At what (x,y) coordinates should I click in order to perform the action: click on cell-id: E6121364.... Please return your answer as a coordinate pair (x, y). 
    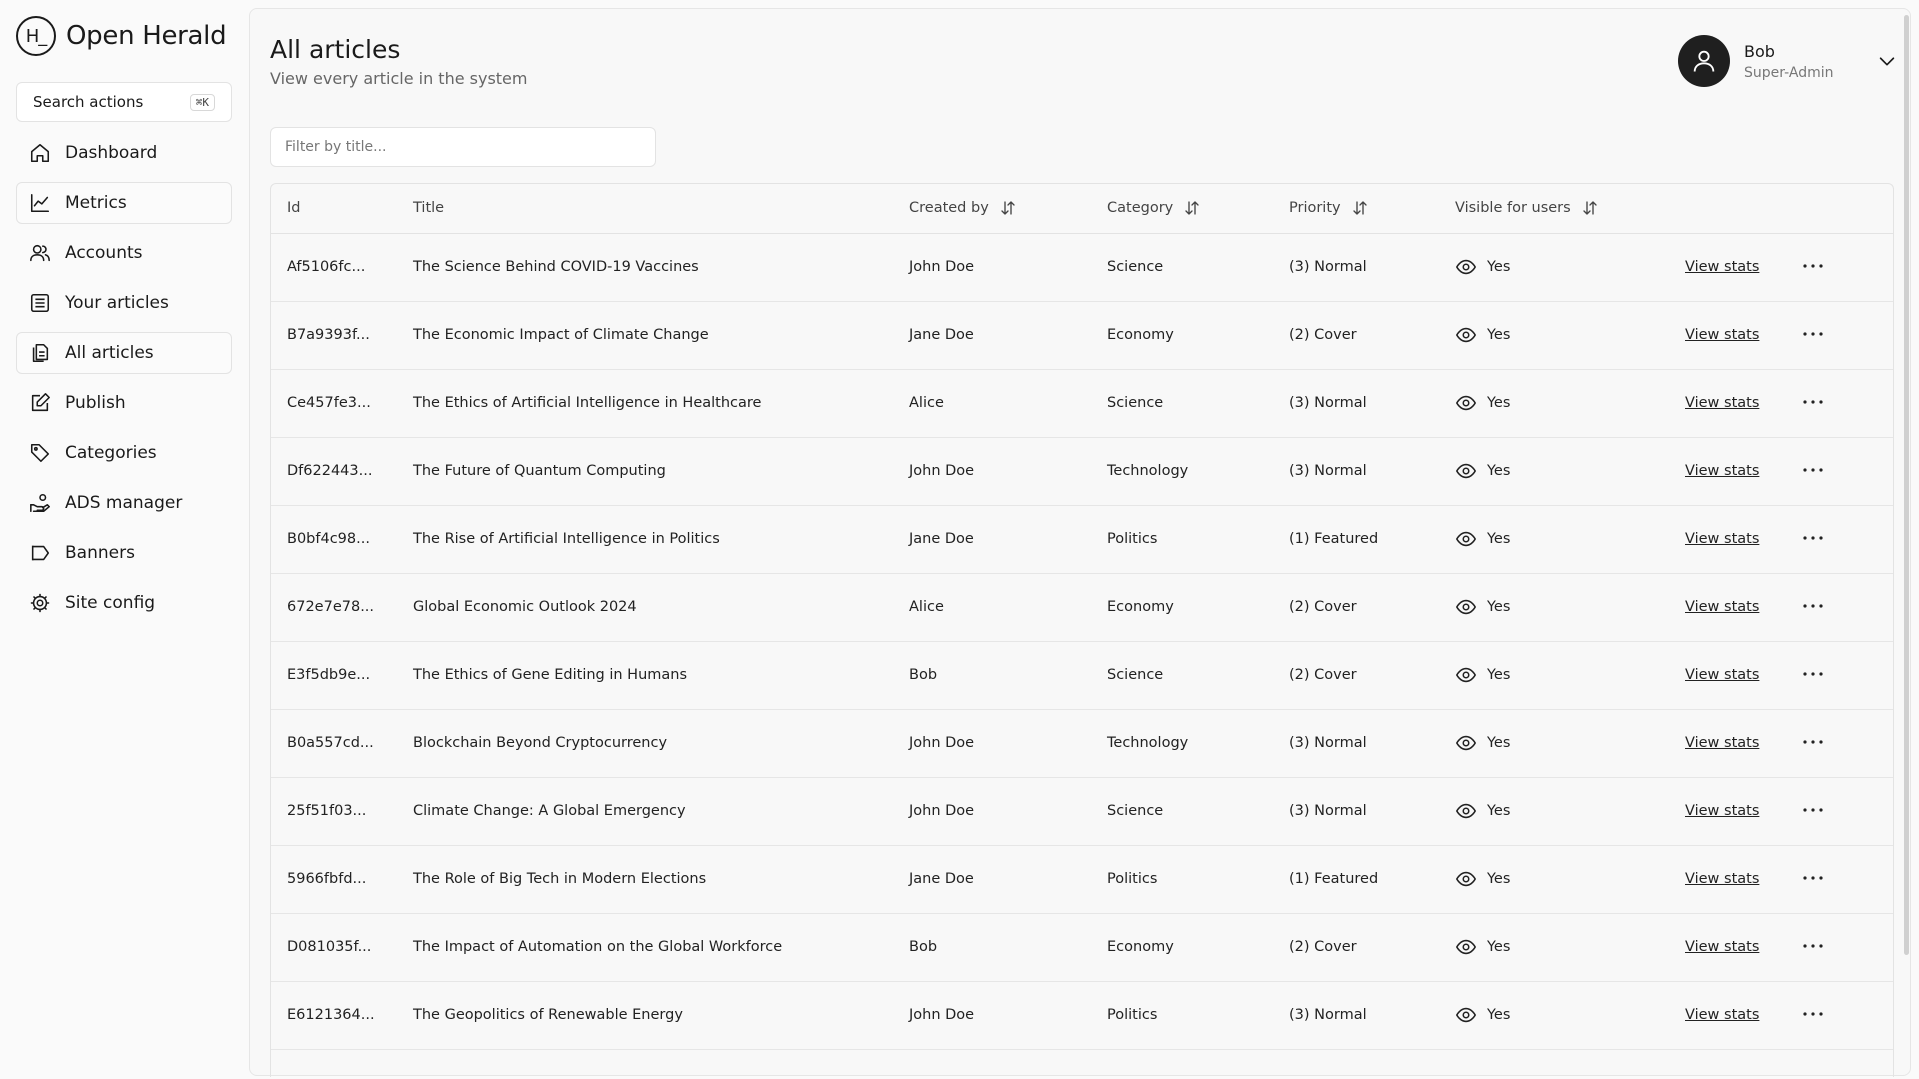
    Looking at the image, I should click on (342, 1015).